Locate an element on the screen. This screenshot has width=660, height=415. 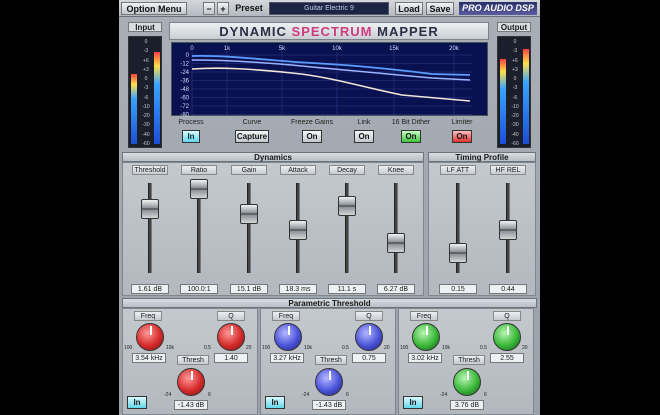
preset-label: Preset is located at coordinates (249, 8).